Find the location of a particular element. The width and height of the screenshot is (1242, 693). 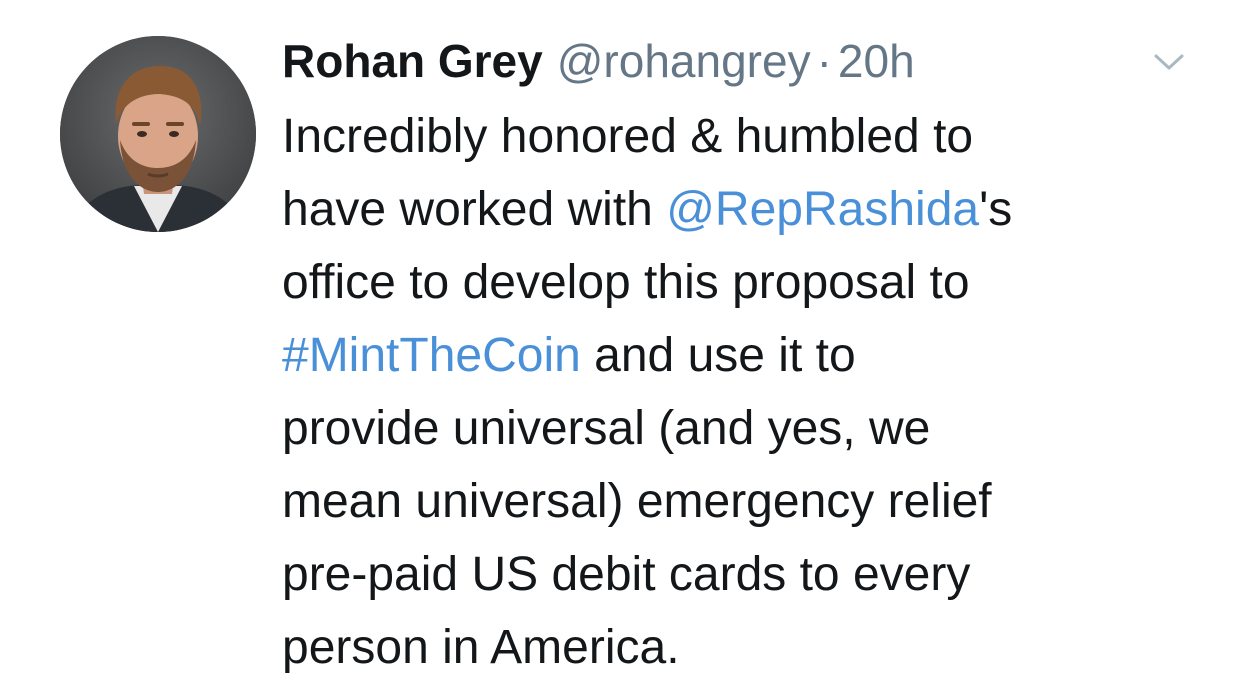

tweet-text-segment: have worked with is located at coordinates (474, 209).